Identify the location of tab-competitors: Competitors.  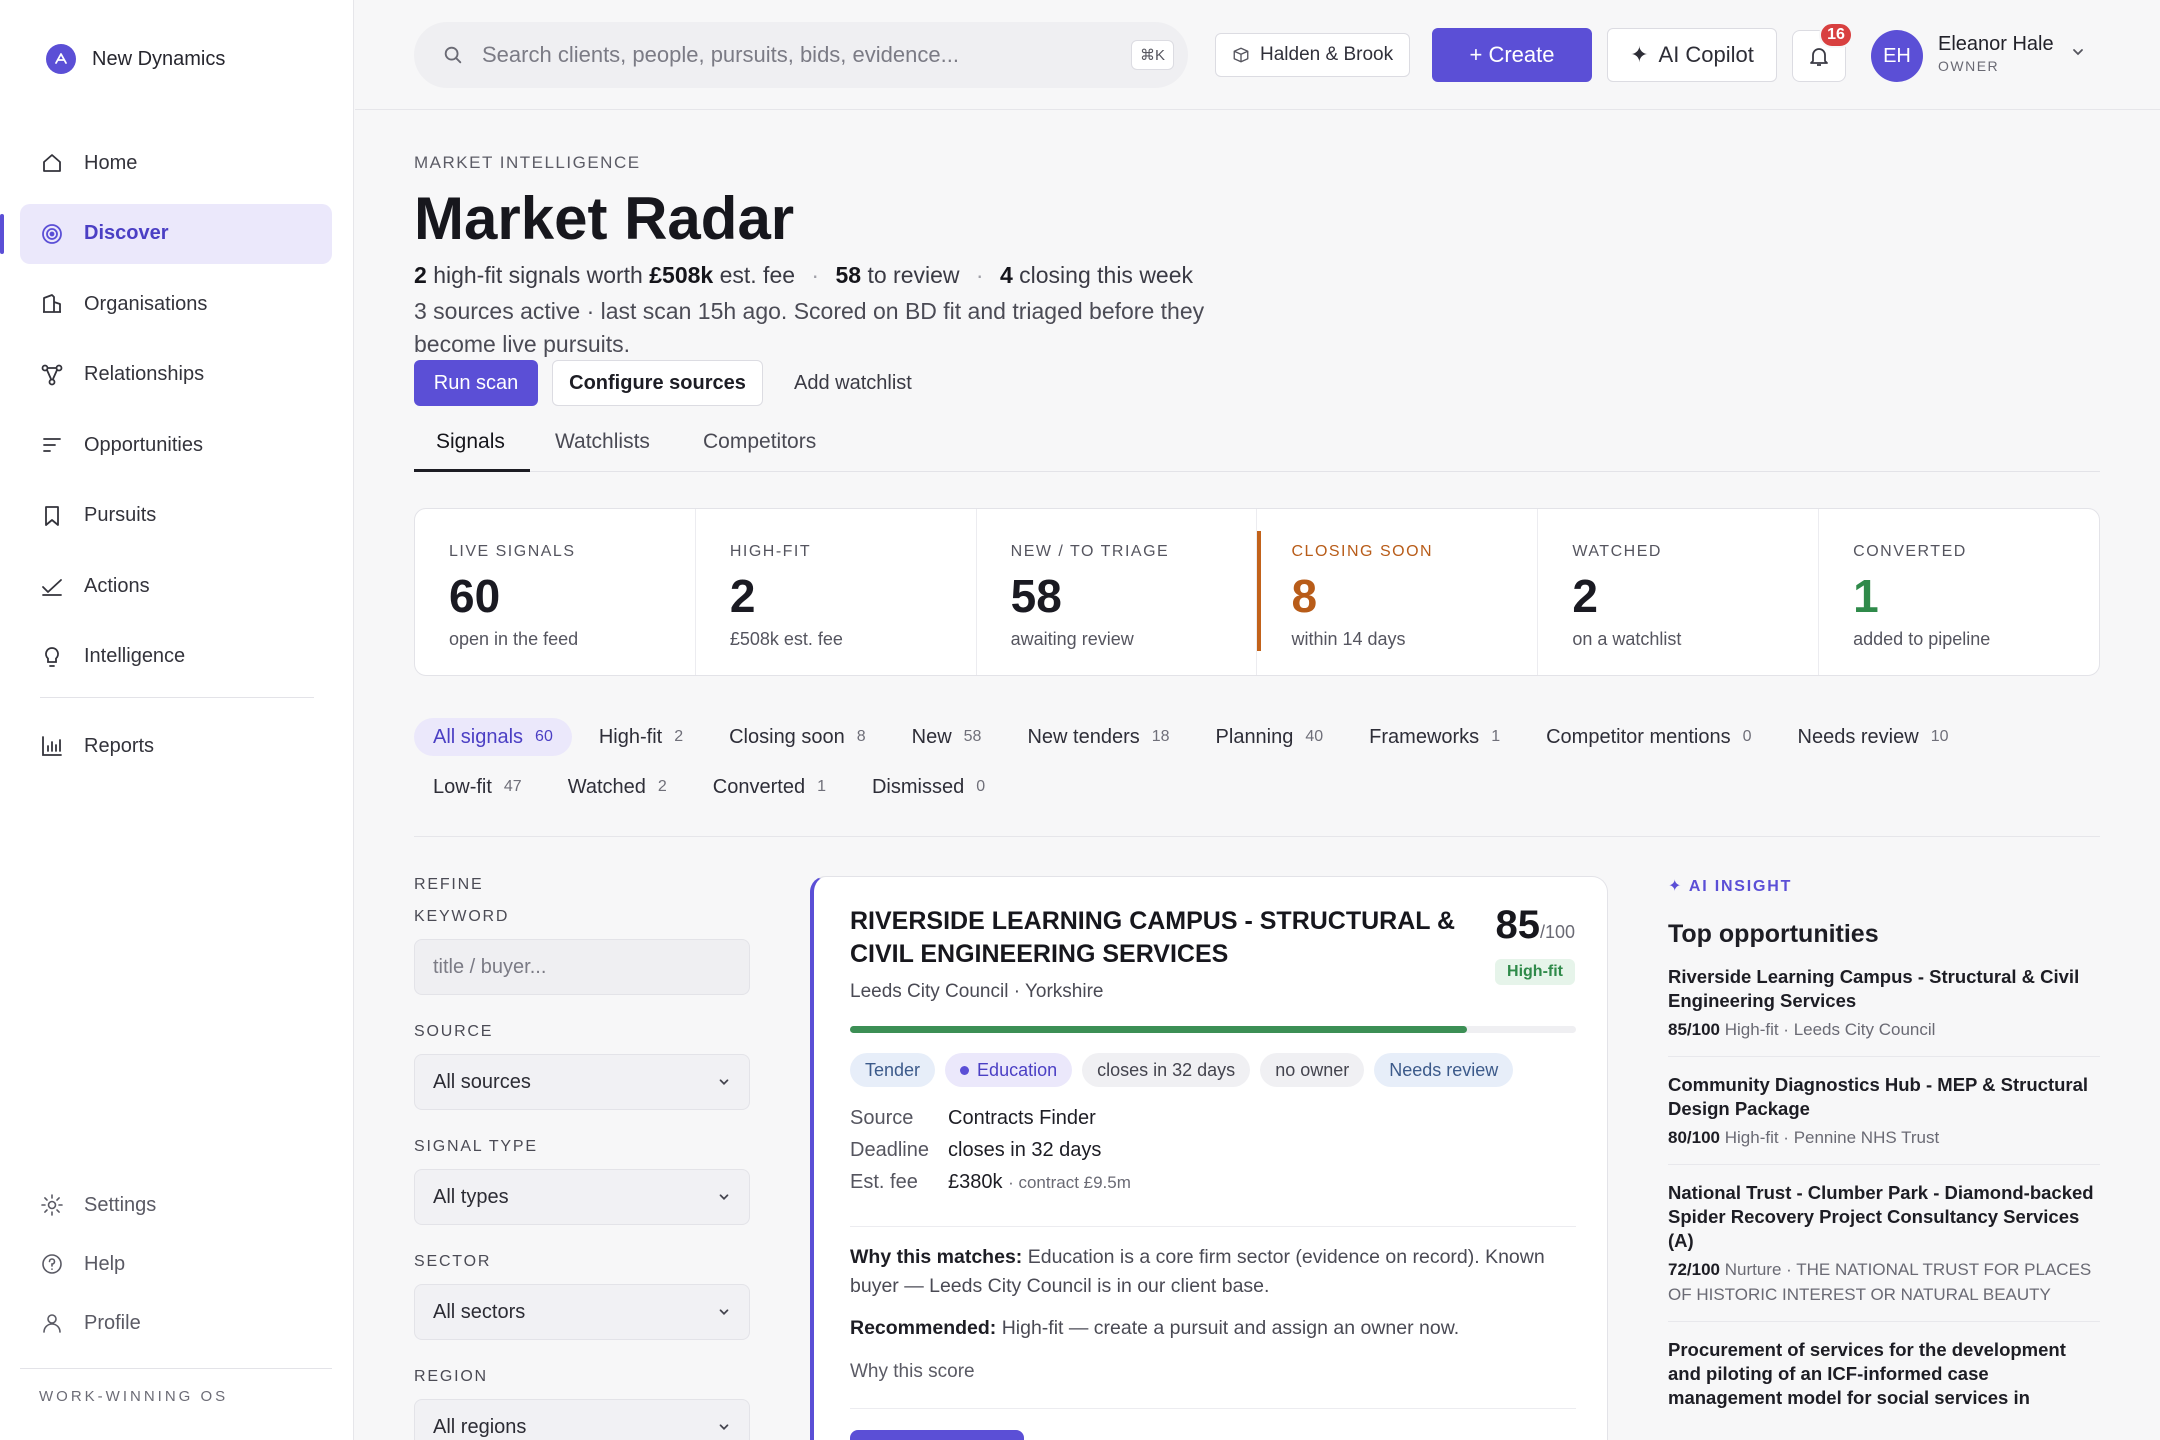
(759, 442).